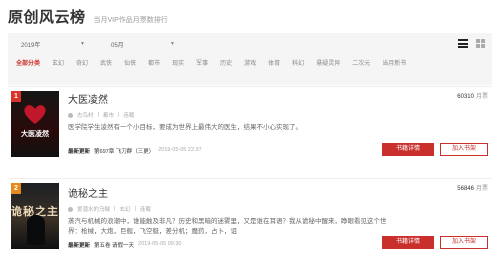 The height and width of the screenshot is (260, 500). What do you see at coordinates (185, 127) in the screenshot?
I see `book-description: 医学院学生凌然有一个小目标，要成为世界上最伟大的医生，结果不小心实现了。` at bounding box center [185, 127].